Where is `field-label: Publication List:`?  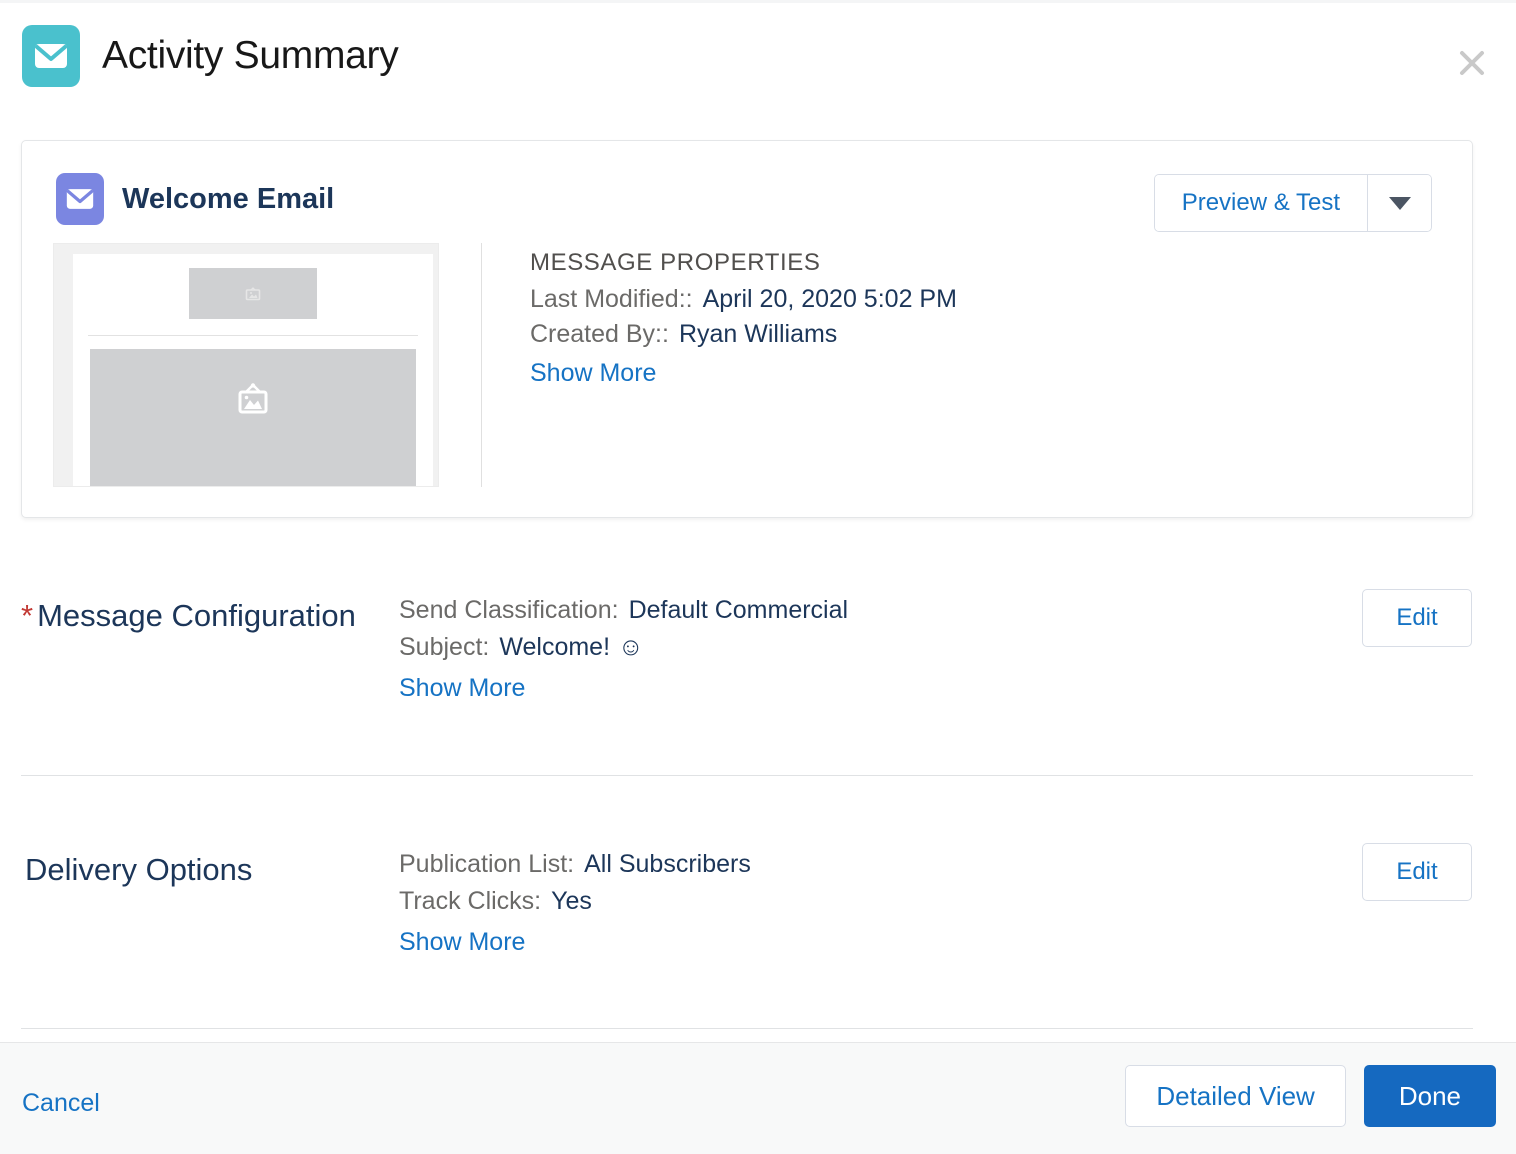 field-label: Publication List: is located at coordinates (487, 864).